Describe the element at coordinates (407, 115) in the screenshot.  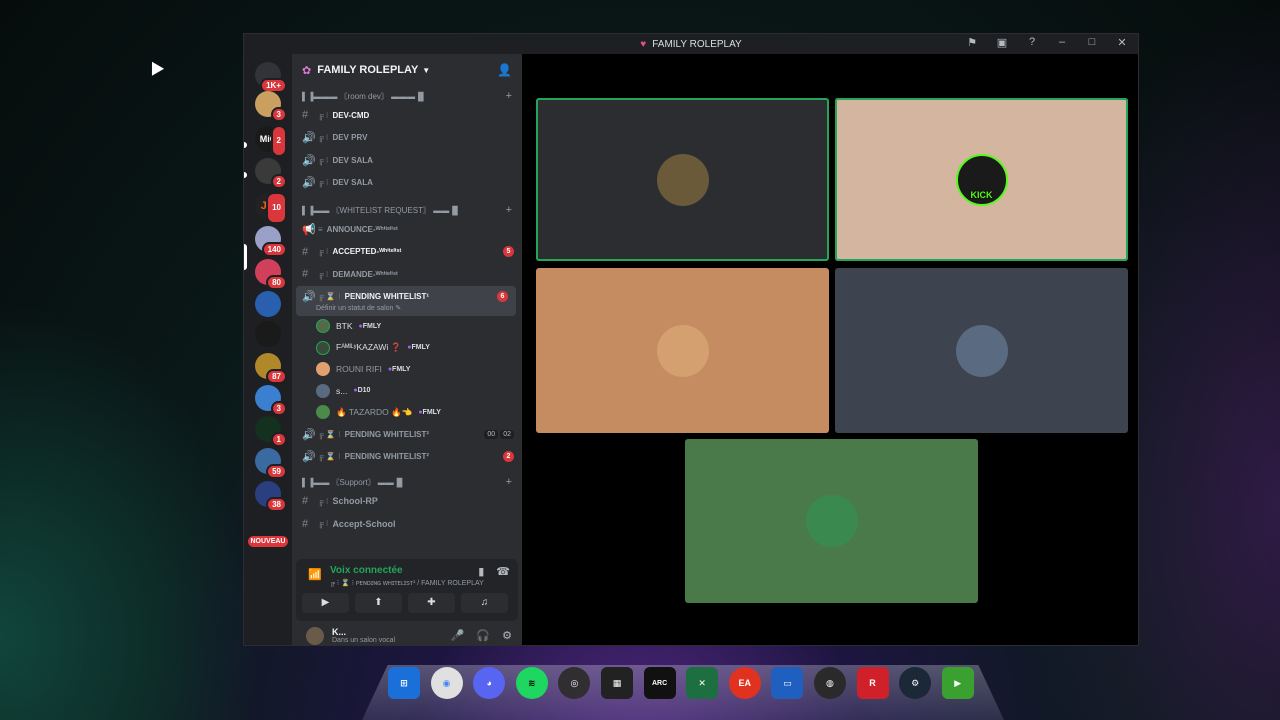
I see `channel-dev-cmd: # ╔ ⁝ DEV-CMD` at that location.